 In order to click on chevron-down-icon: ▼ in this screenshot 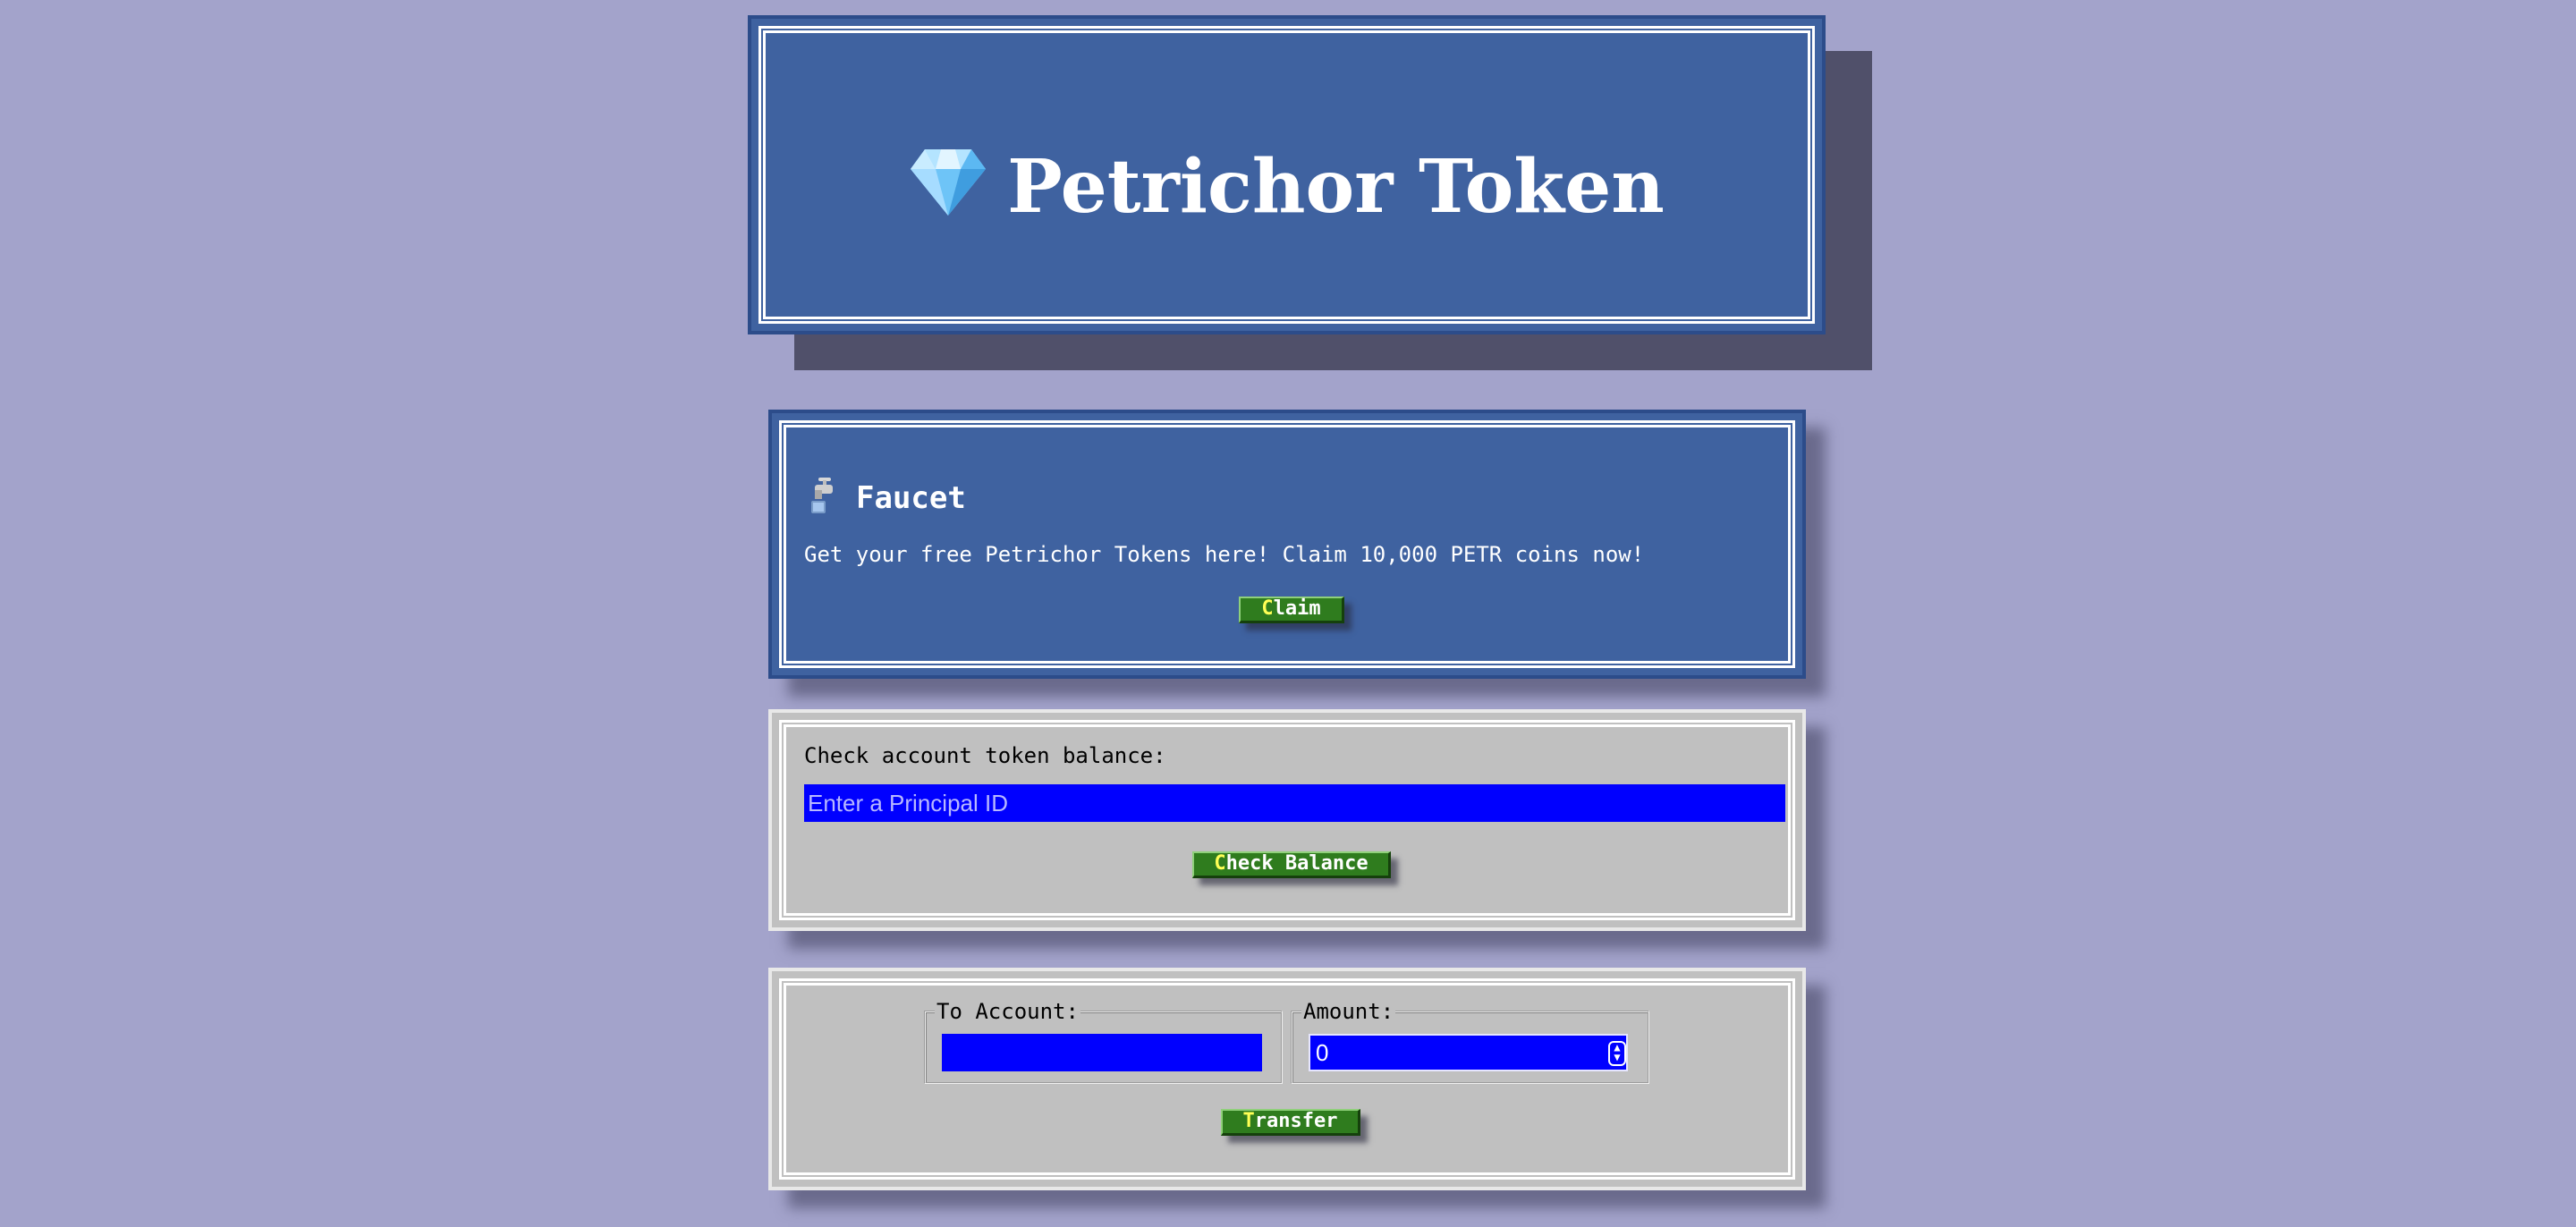, I will do `click(1617, 1057)`.